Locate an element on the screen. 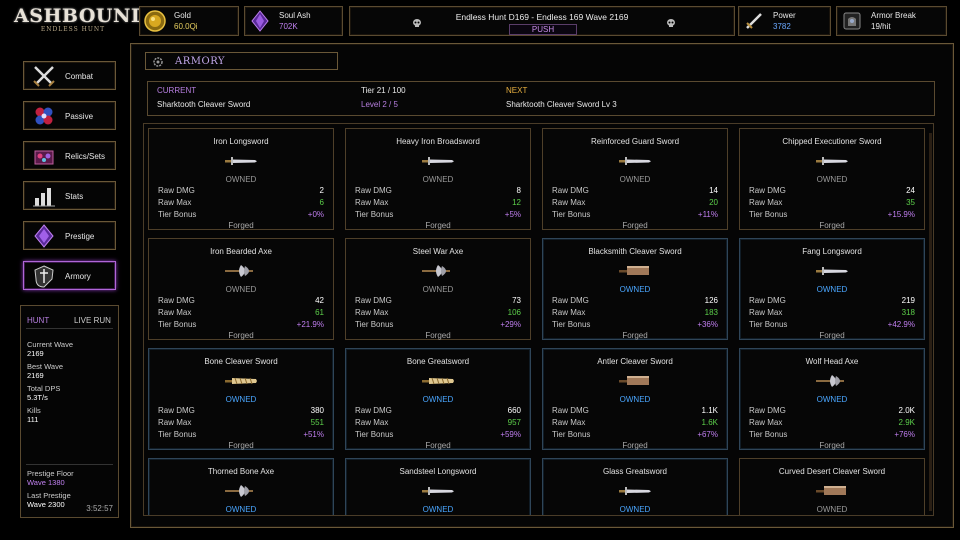  gold-value: 60.0Qi is located at coordinates (186, 26).